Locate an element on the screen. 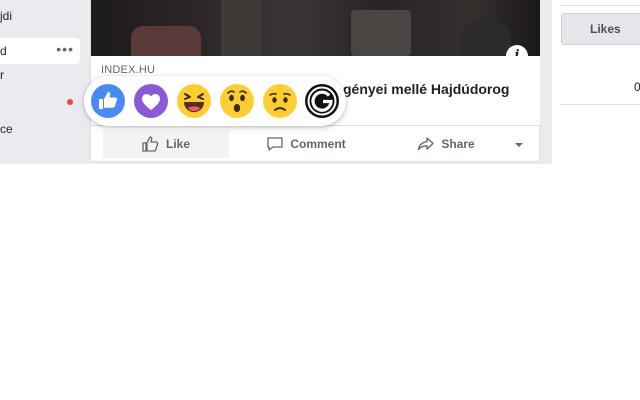 Image resolution: width=640 pixels, height=400 pixels. sidebar-item-label: r is located at coordinates (2, 75).